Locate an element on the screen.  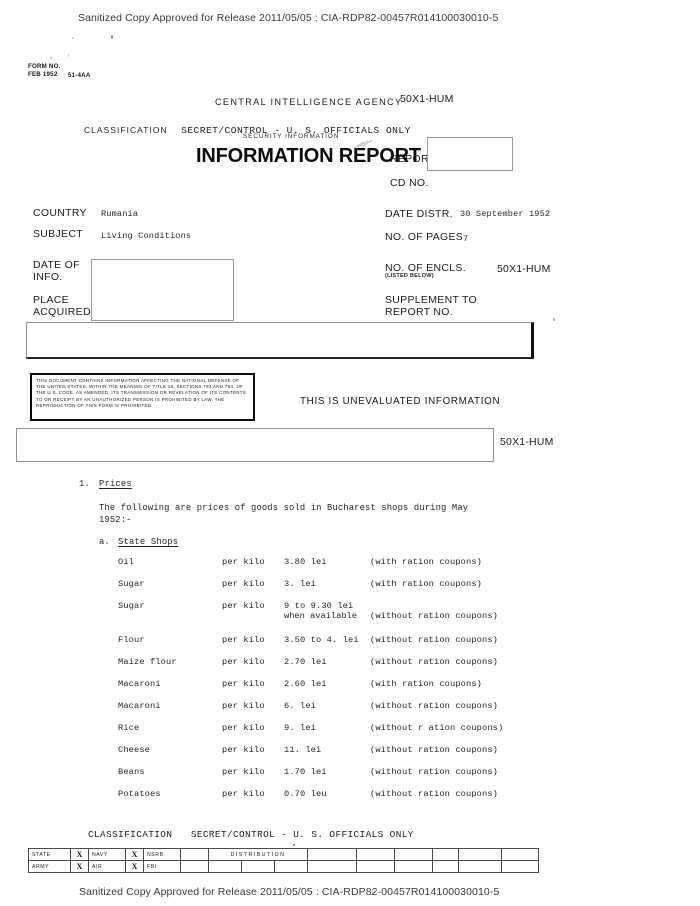
classification-label-top: CLASSIFICATION is located at coordinates (126, 130).